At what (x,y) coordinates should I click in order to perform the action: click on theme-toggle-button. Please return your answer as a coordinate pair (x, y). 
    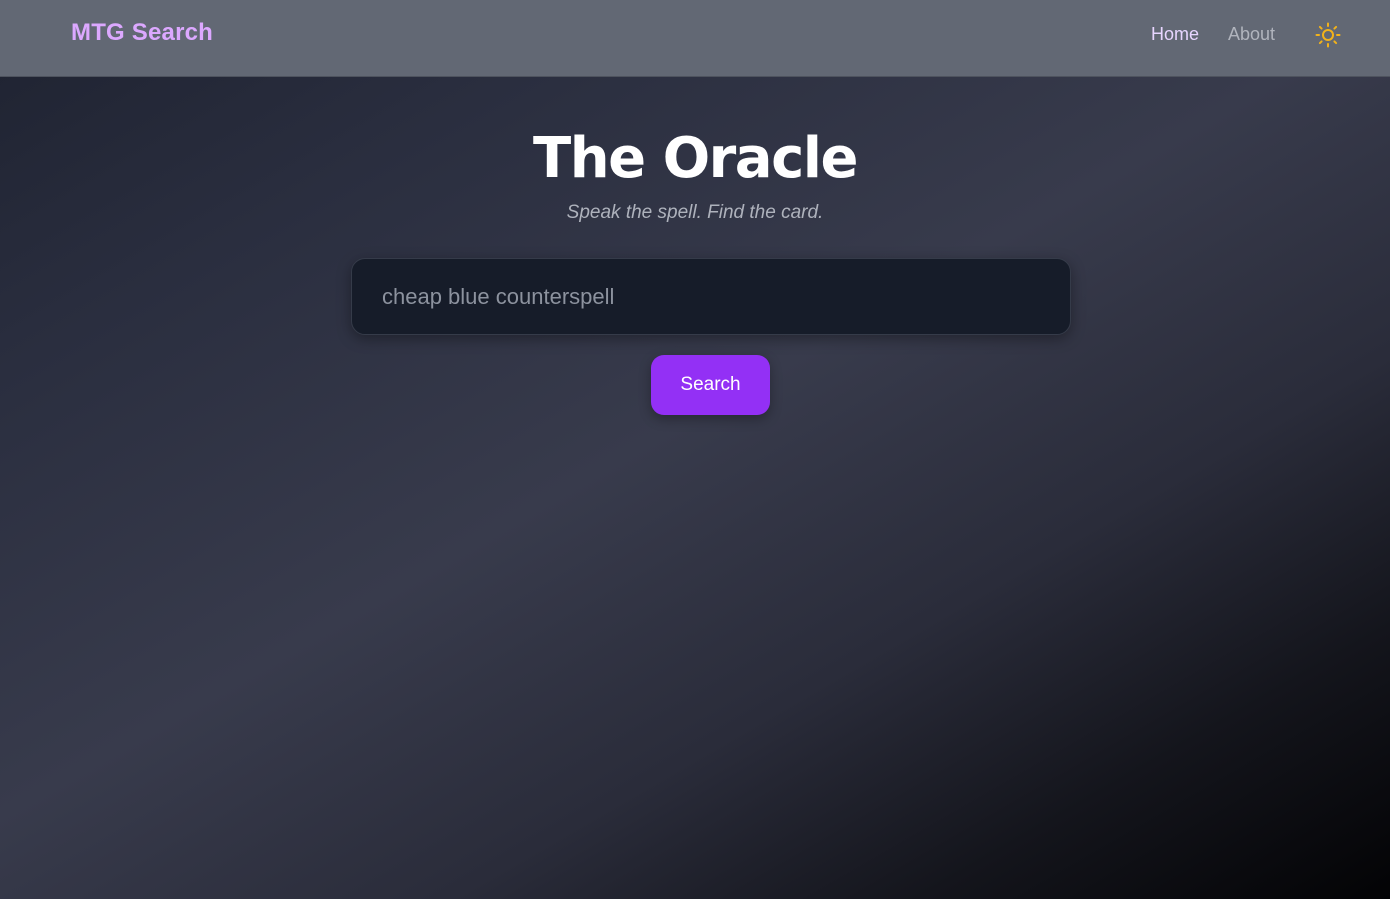
    Looking at the image, I should click on (1328, 35).